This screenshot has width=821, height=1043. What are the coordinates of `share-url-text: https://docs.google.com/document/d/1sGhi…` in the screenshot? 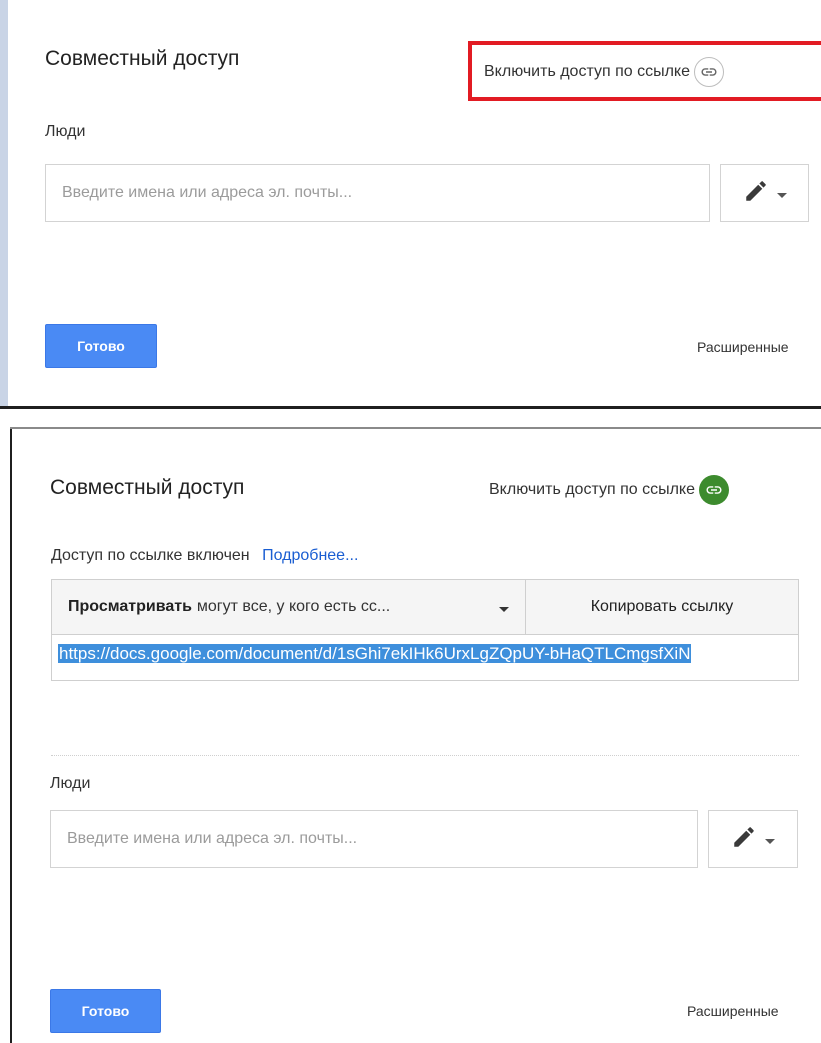 It's located at (375, 653).